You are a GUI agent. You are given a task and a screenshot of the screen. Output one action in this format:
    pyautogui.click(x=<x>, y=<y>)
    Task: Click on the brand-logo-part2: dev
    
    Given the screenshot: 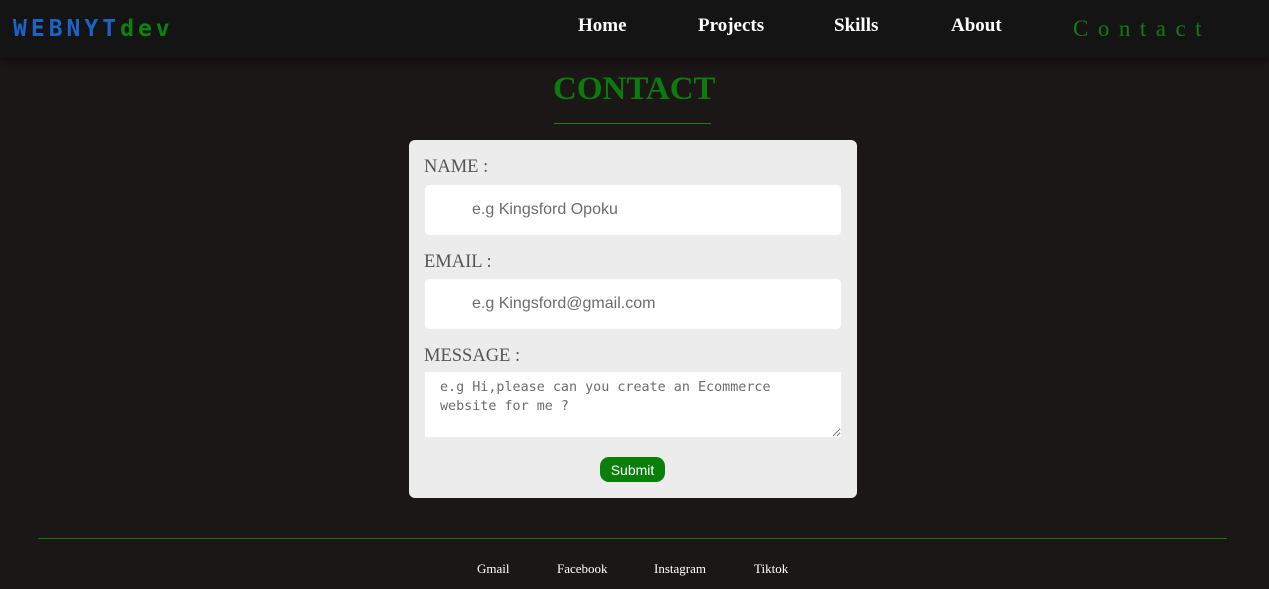 What is the action you would take?
    pyautogui.click(x=147, y=29)
    